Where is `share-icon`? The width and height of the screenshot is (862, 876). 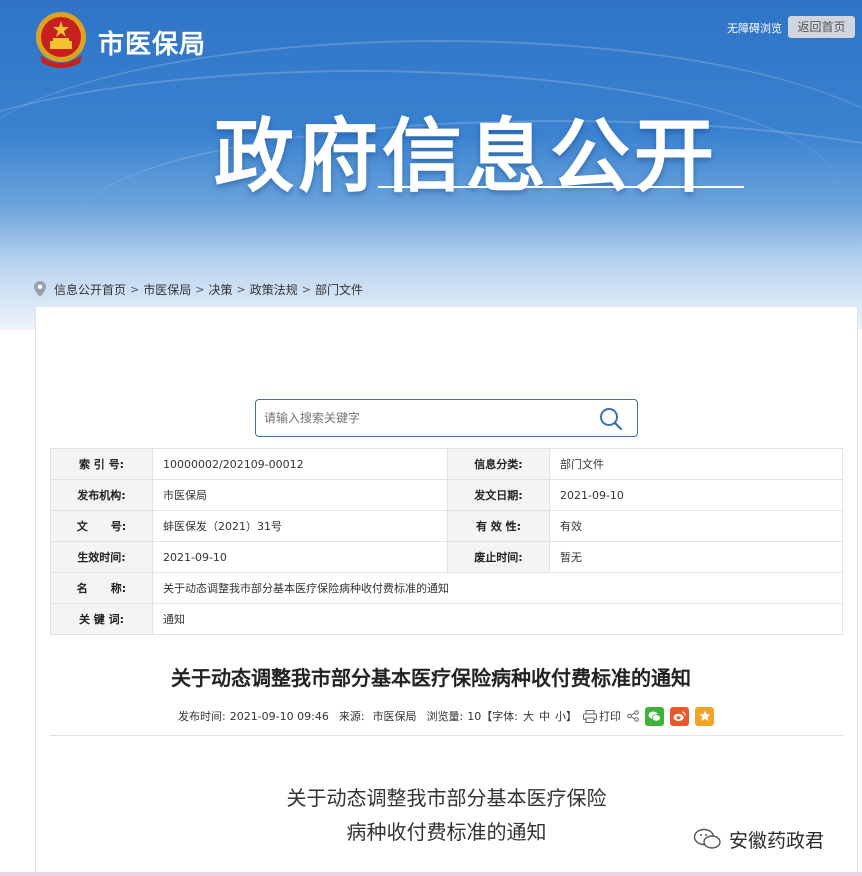
share-icon is located at coordinates (633, 716).